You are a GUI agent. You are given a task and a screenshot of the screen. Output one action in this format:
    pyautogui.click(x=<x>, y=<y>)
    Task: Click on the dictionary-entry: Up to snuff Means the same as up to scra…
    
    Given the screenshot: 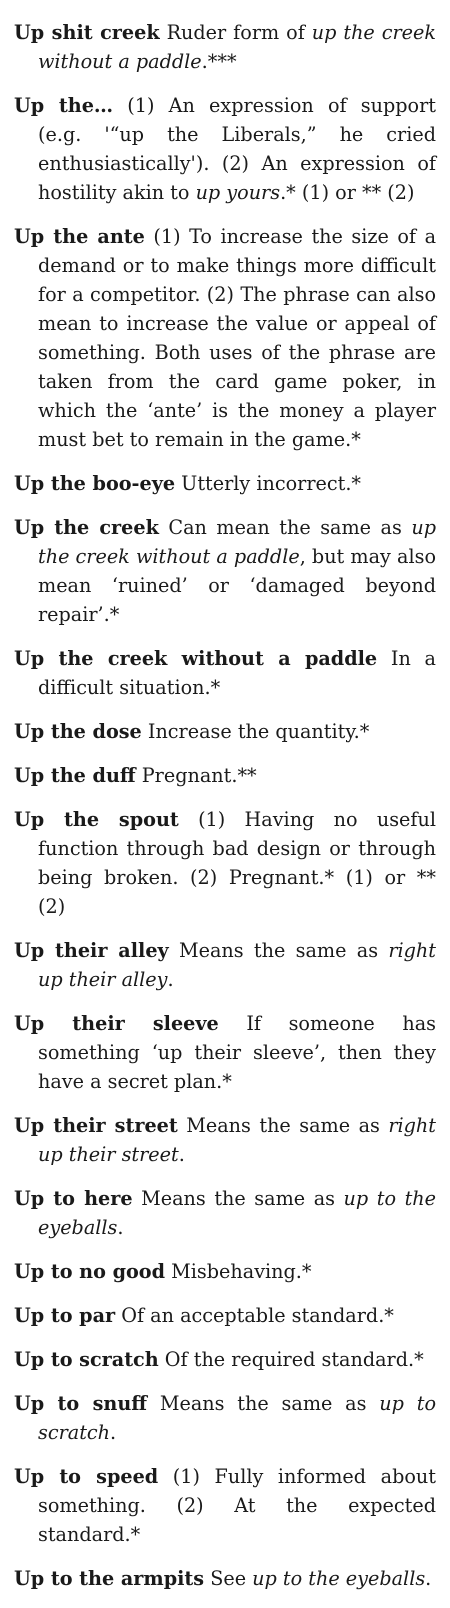 What is the action you would take?
    pyautogui.click(x=225, y=1418)
    